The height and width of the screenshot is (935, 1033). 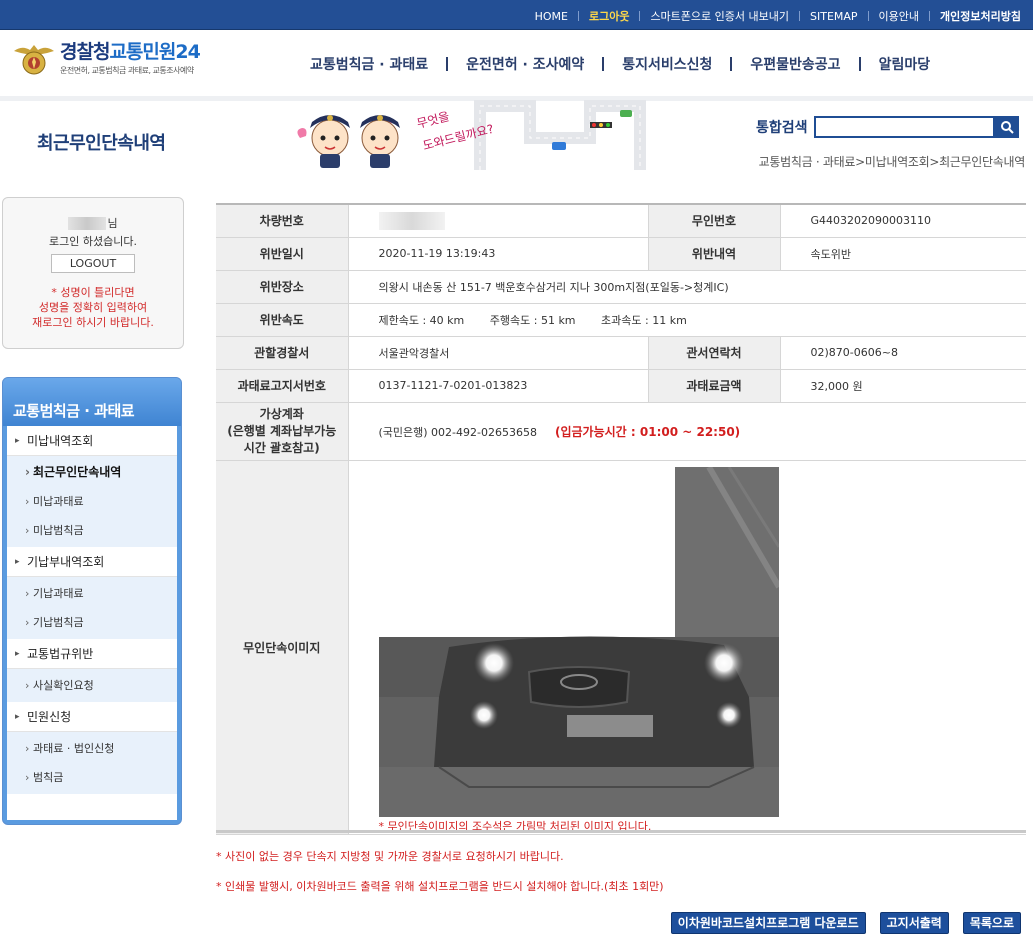 What do you see at coordinates (532, 320) in the screenshot?
I see `speed-driving: 주행속도 : 51 km` at bounding box center [532, 320].